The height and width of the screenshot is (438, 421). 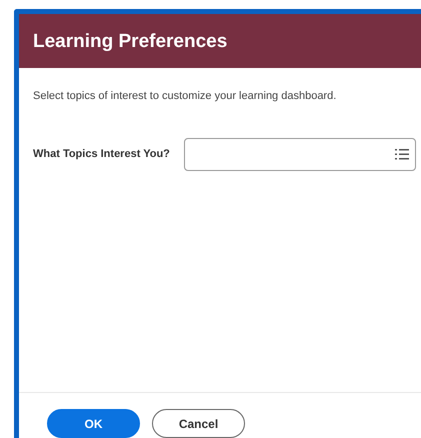 I want to click on cancel-button: Cancel, so click(x=198, y=423).